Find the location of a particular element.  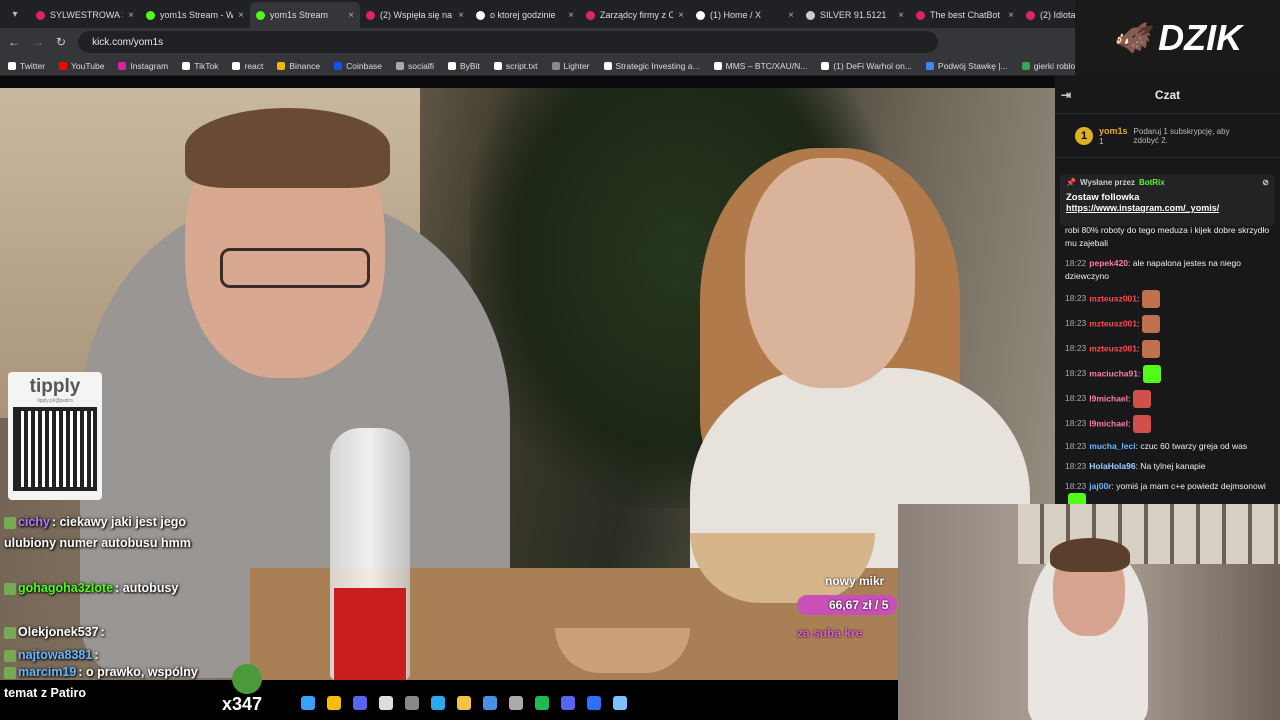

browser-tab: (1) Home / X × is located at coordinates (745, 15).